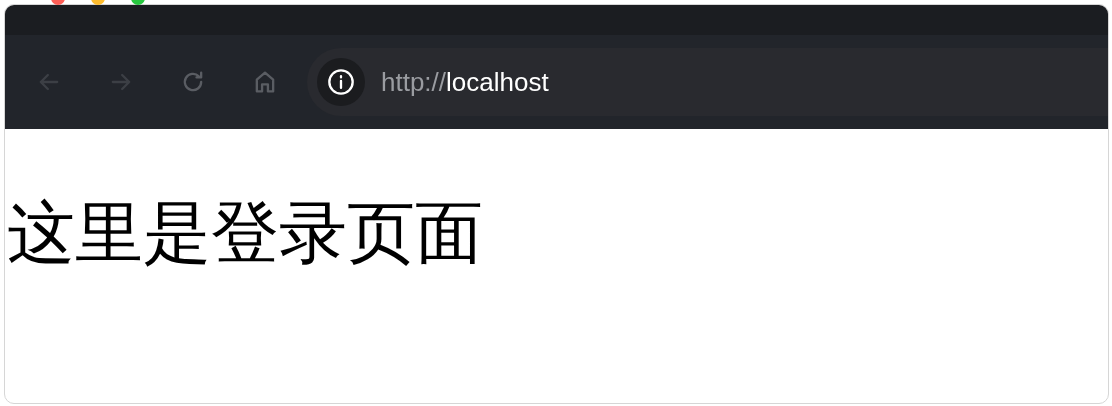  Describe the element at coordinates (497, 82) in the screenshot. I see `url-host: localhost` at that location.